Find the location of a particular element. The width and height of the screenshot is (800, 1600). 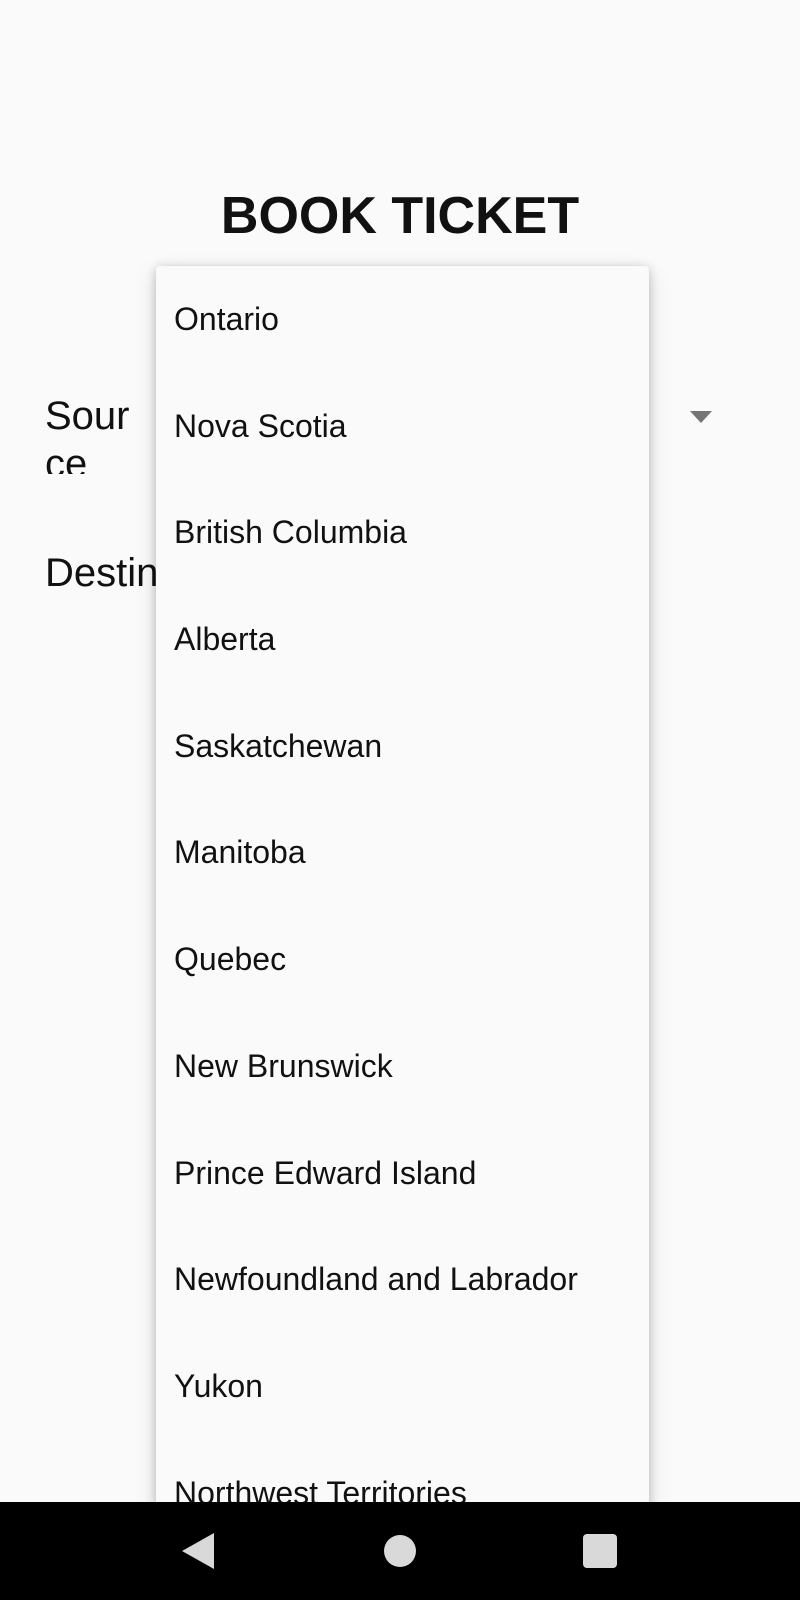

system-nav-bar is located at coordinates (400, 1551).